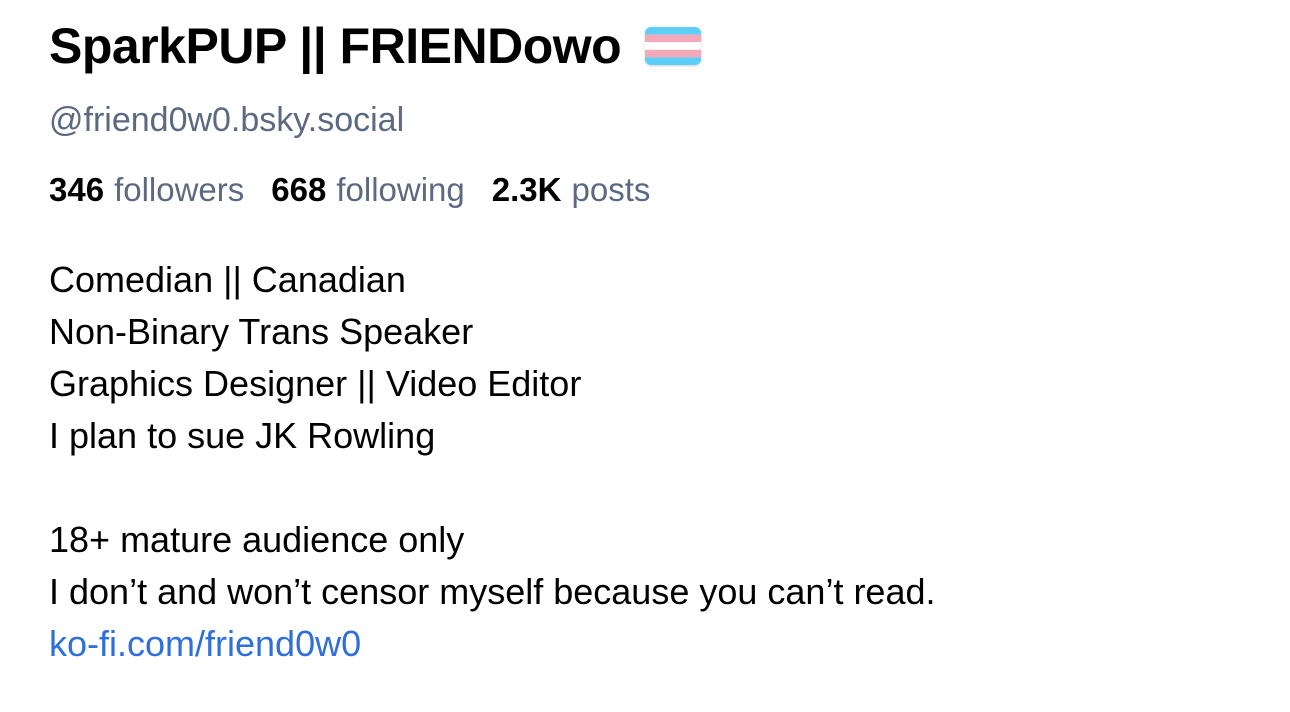 The height and width of the screenshot is (712, 1290). What do you see at coordinates (257, 539) in the screenshot?
I see `bio-line: 18+ mature audience only` at bounding box center [257, 539].